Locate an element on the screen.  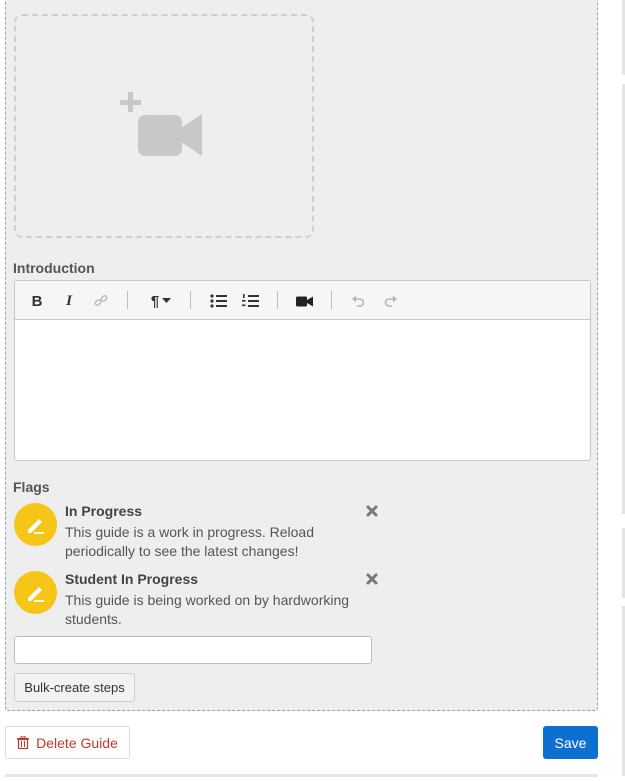
link-button is located at coordinates (101, 301).